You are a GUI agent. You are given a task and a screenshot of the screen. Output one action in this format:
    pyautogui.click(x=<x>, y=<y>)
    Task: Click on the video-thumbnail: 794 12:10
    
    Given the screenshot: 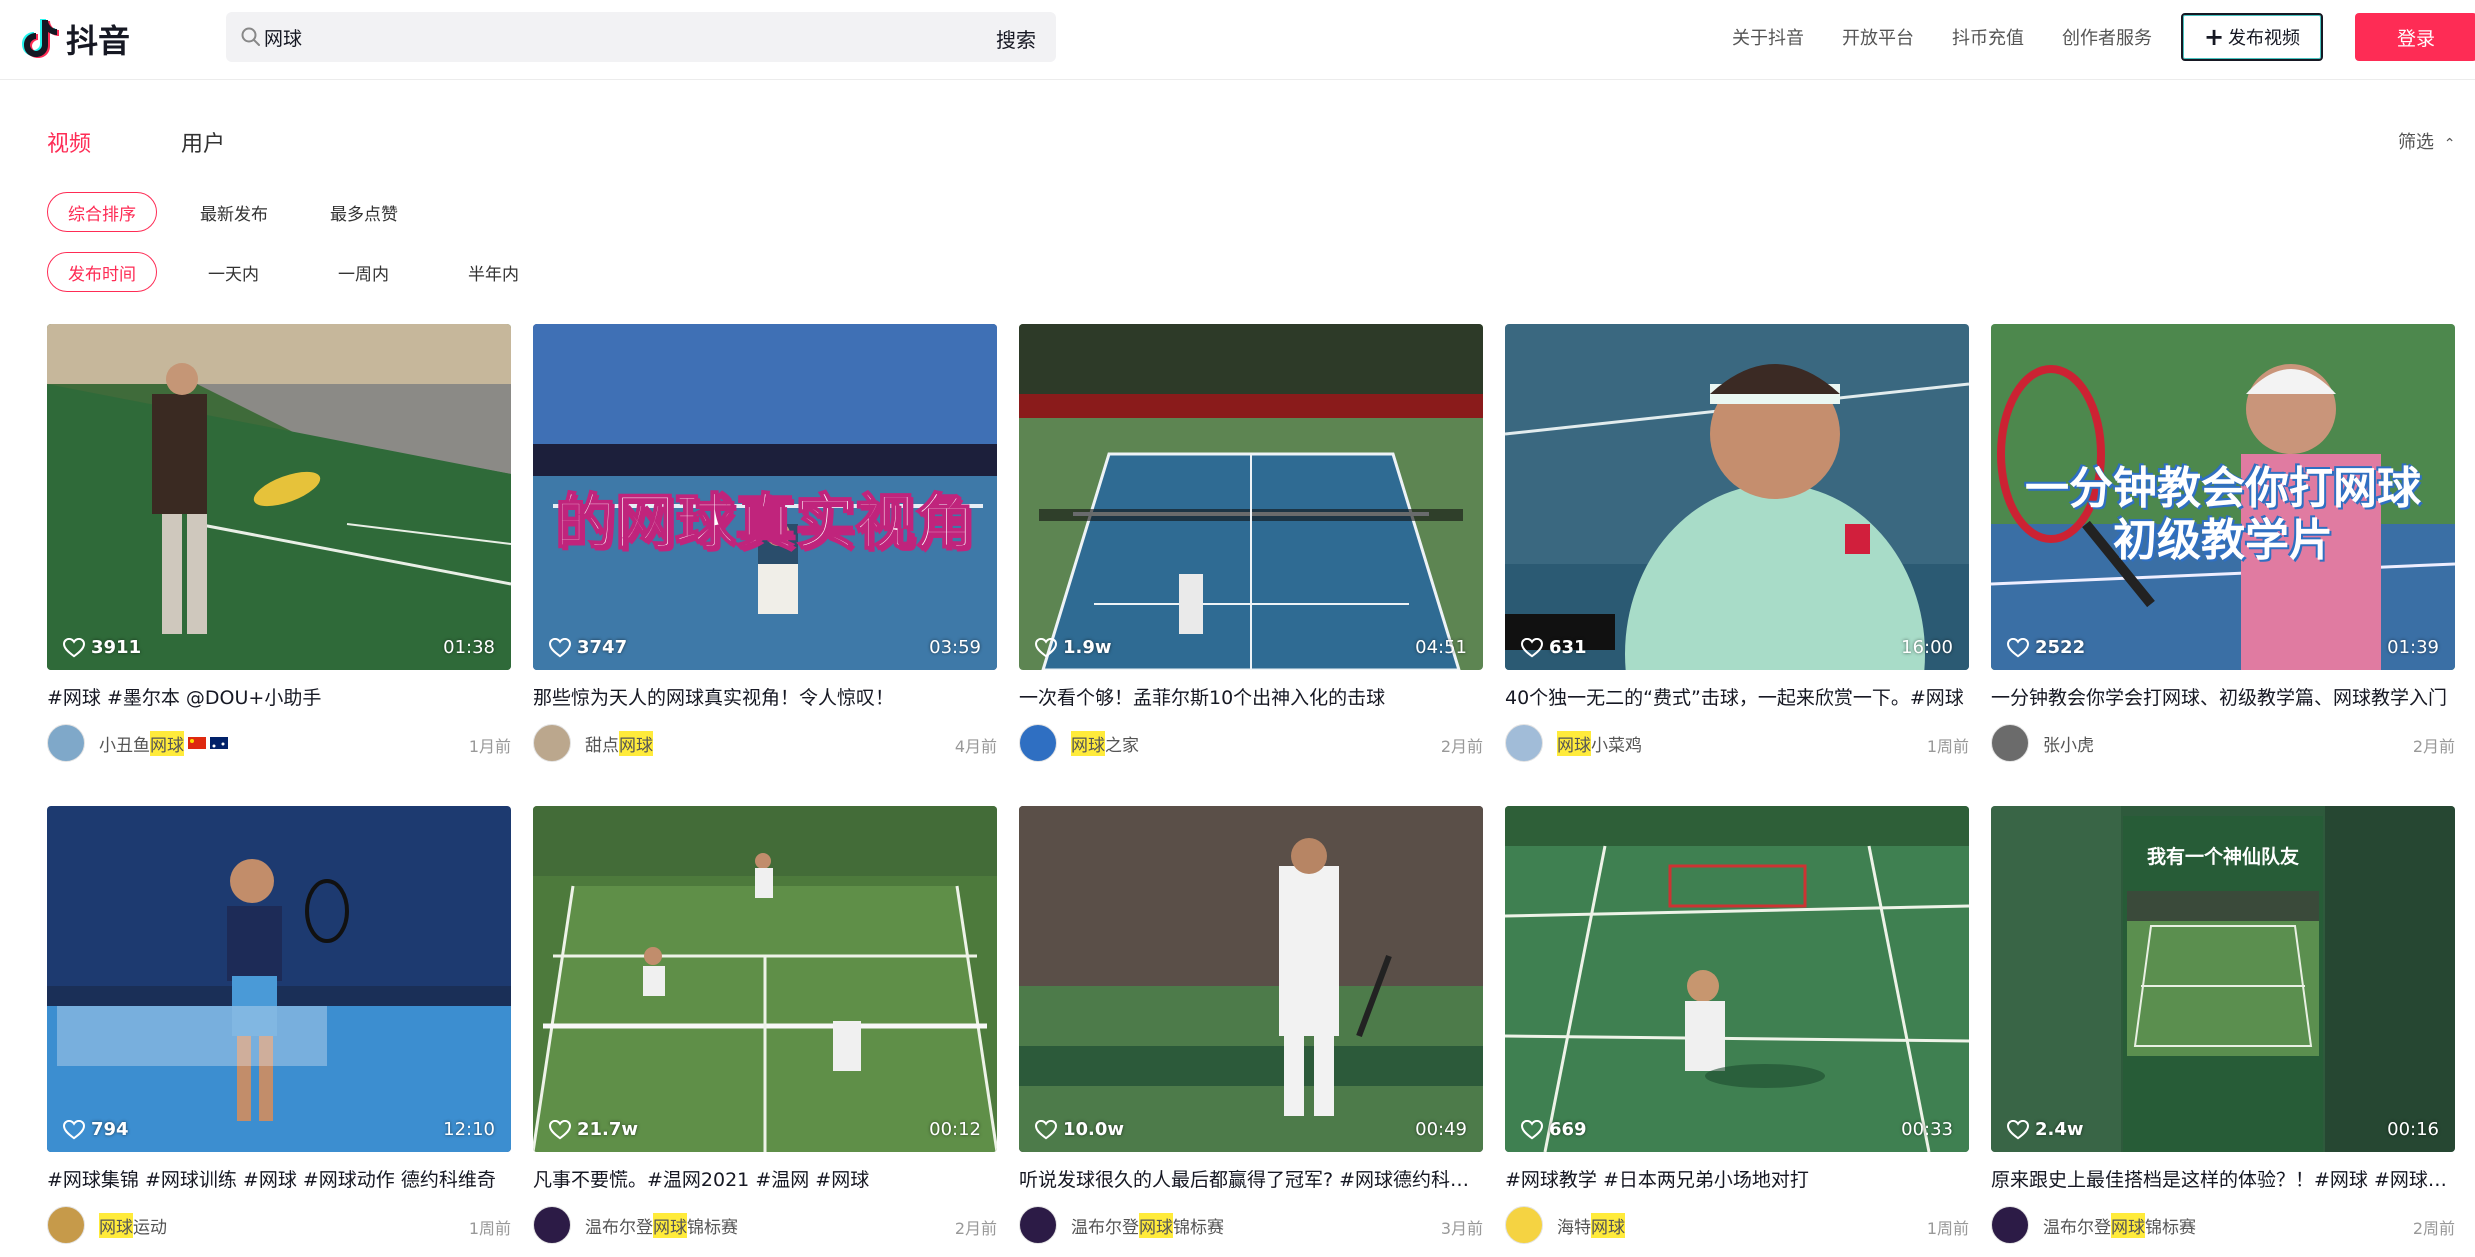 What is the action you would take?
    pyautogui.click(x=279, y=979)
    